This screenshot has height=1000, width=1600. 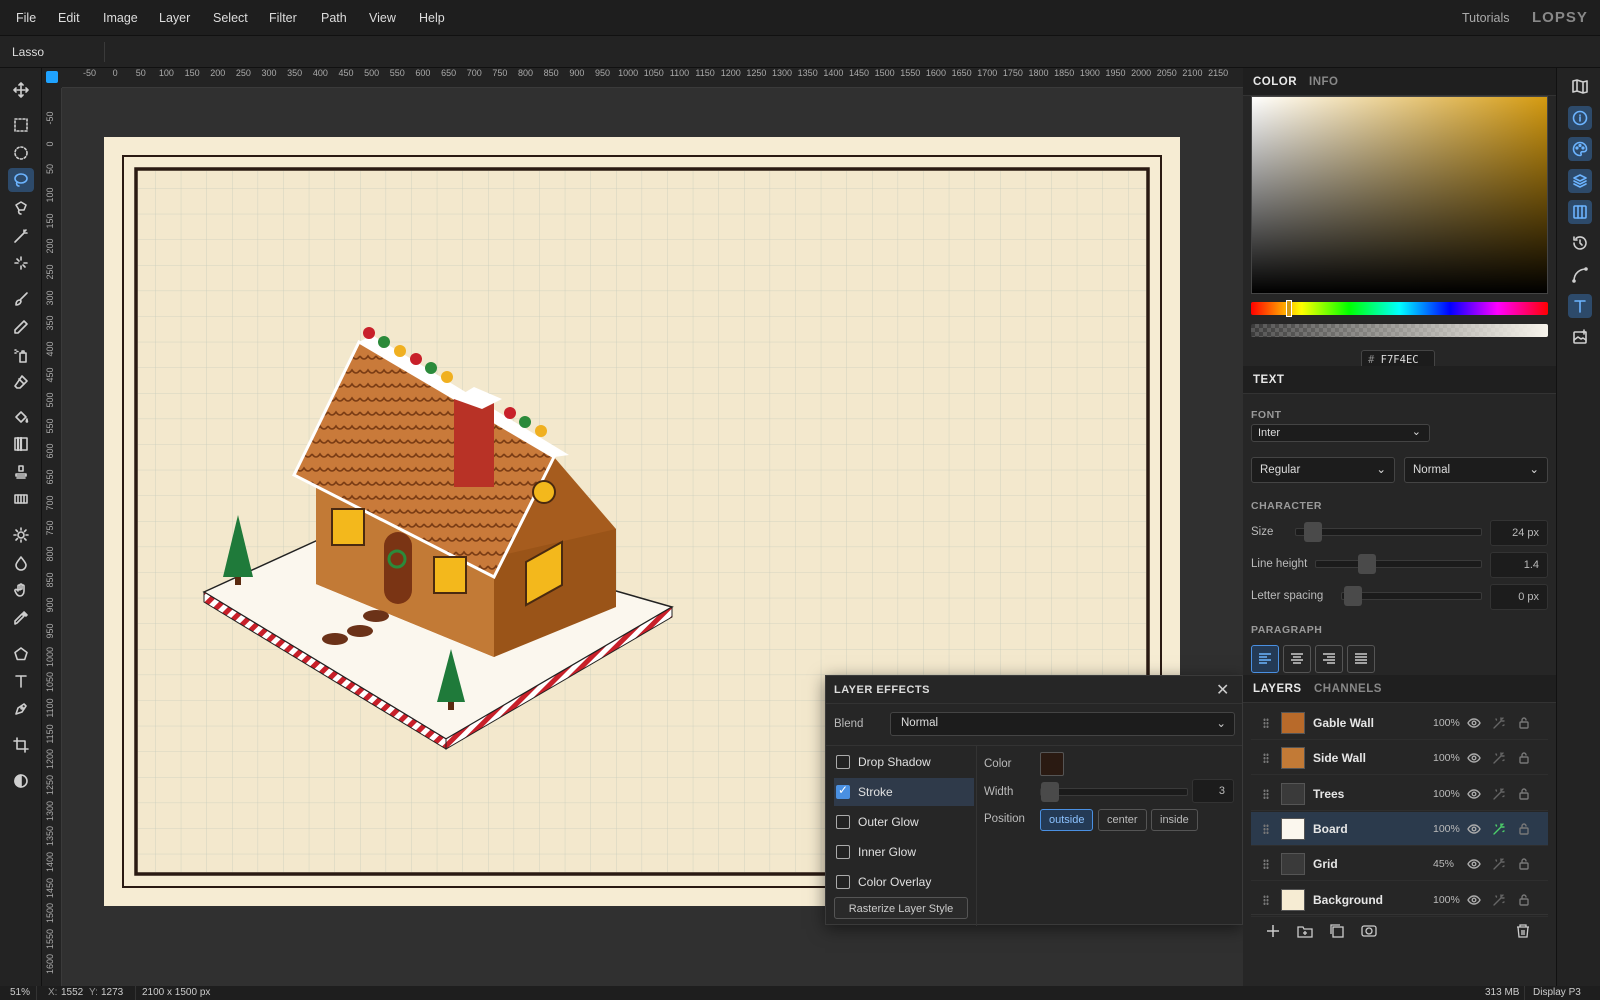 I want to click on stroke-color-swatch, so click(x=1052, y=764).